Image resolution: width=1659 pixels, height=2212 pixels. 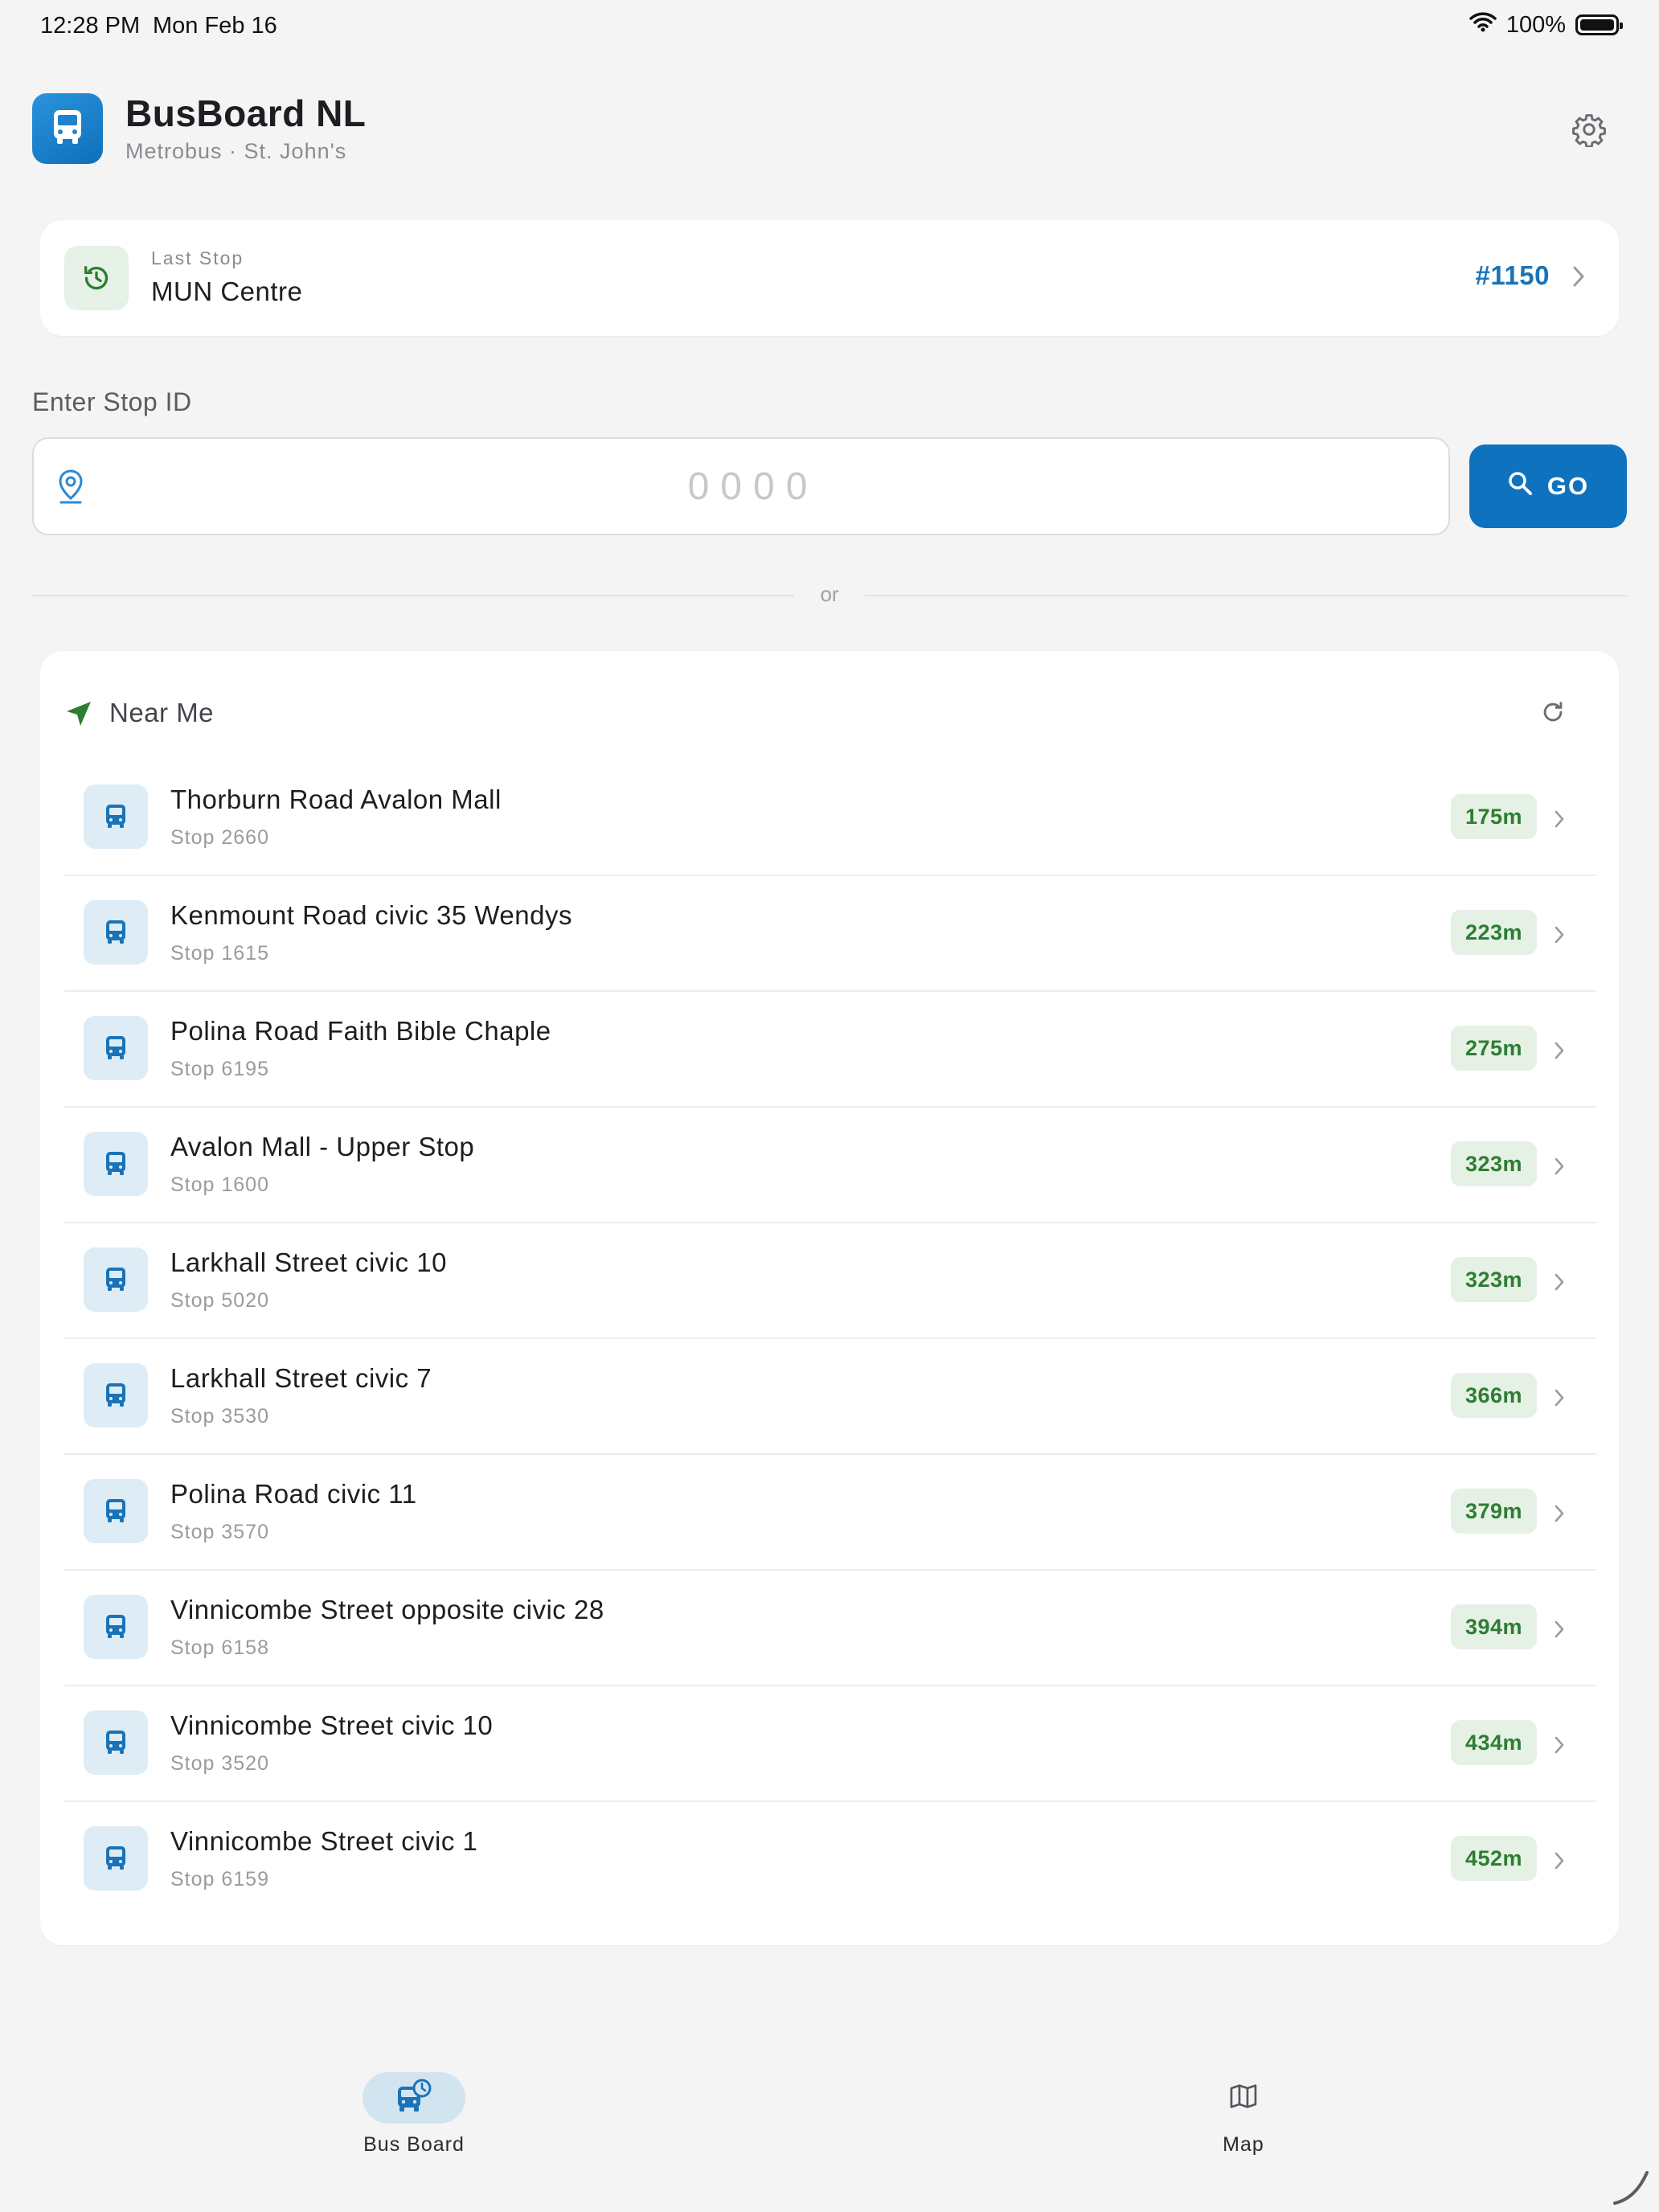 What do you see at coordinates (197, 258) in the screenshot?
I see `last-stop-label: Last Stop` at bounding box center [197, 258].